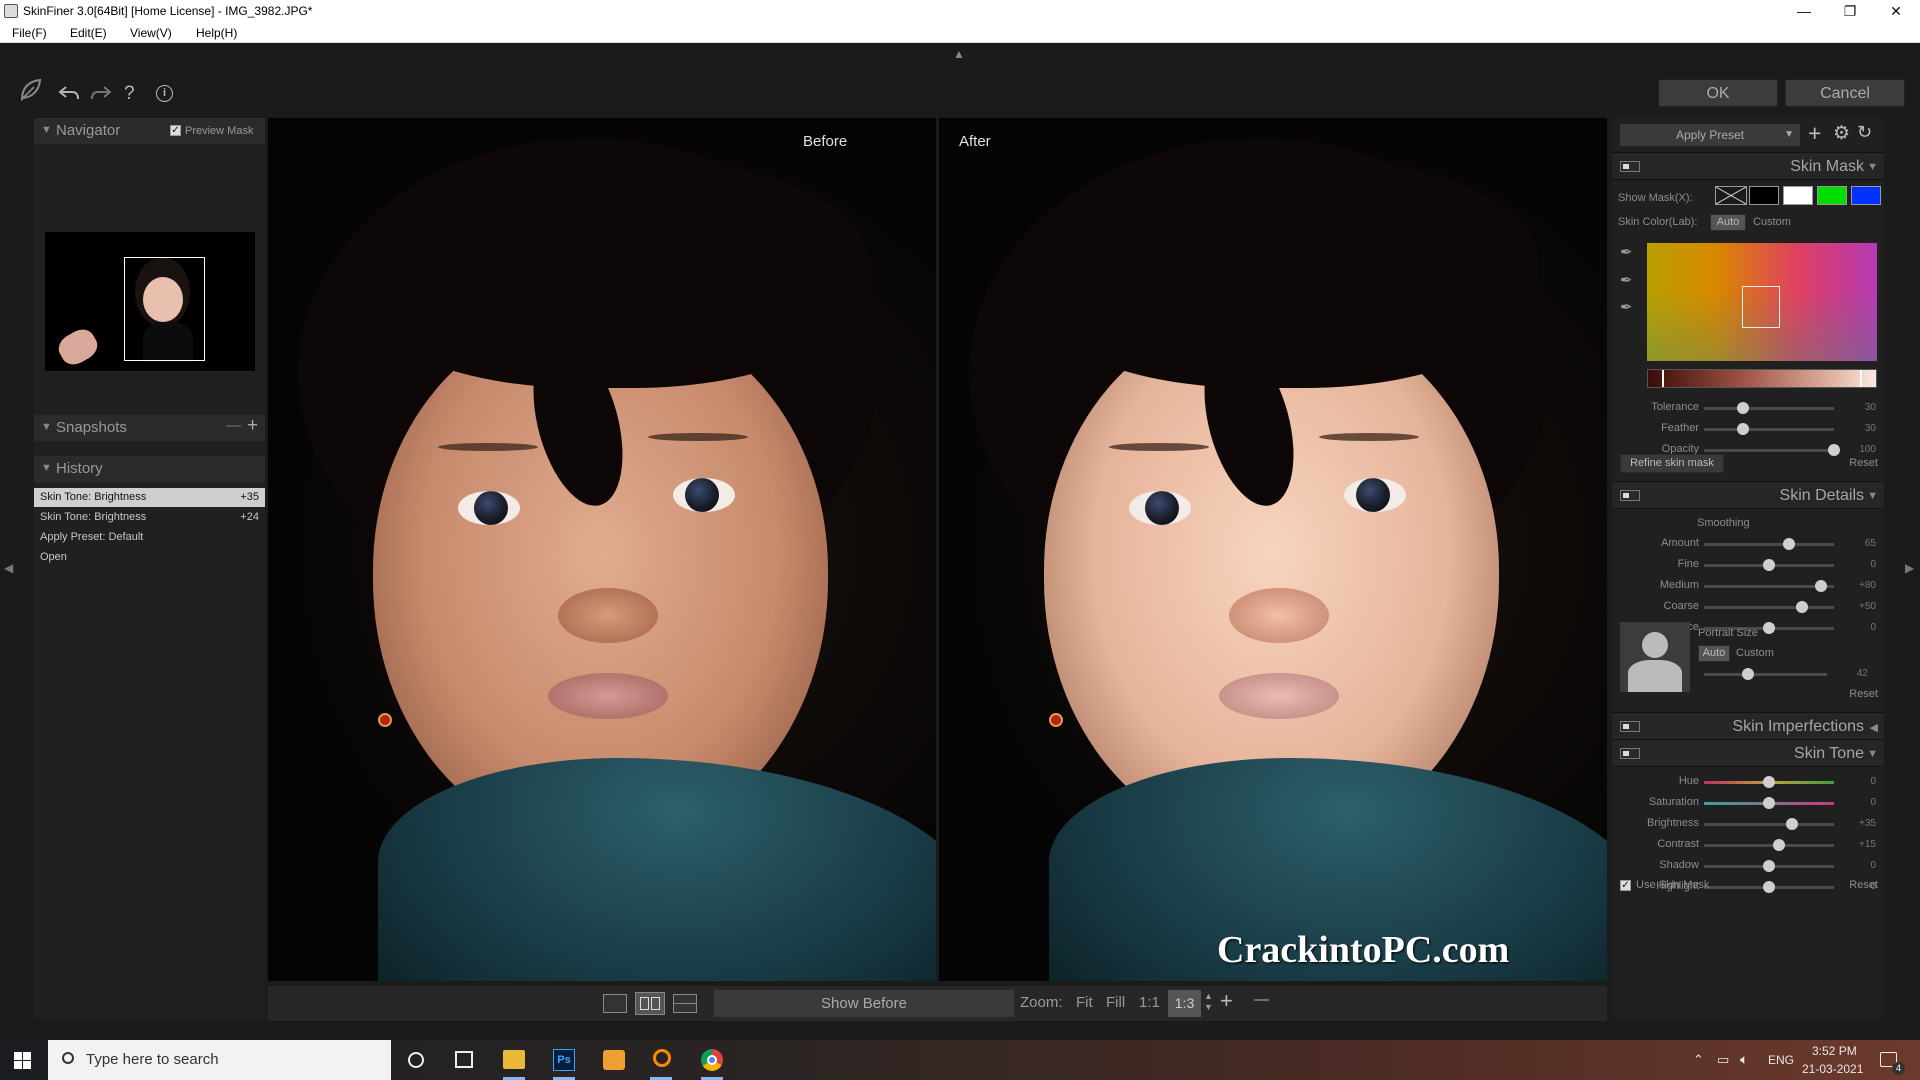 The image size is (1920, 1080). What do you see at coordinates (614, 1060) in the screenshot?
I see `media-player-icon` at bounding box center [614, 1060].